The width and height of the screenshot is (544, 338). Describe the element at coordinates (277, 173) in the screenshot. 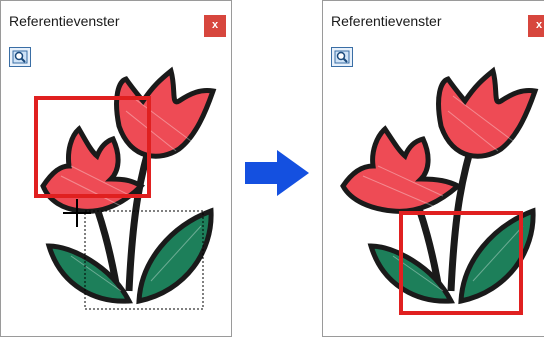

I see `right-arrow-icon` at that location.